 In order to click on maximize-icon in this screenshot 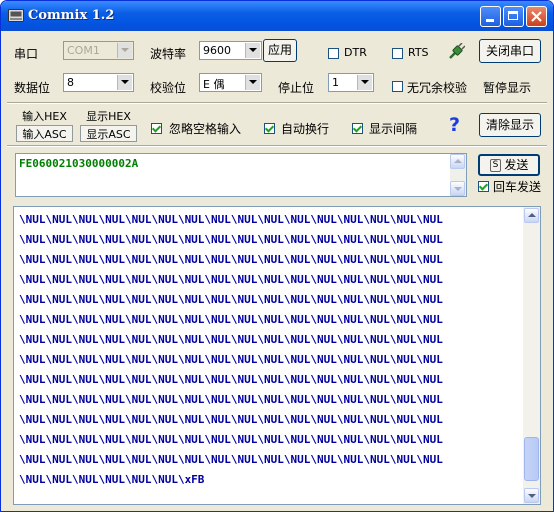, I will do `click(513, 15)`.